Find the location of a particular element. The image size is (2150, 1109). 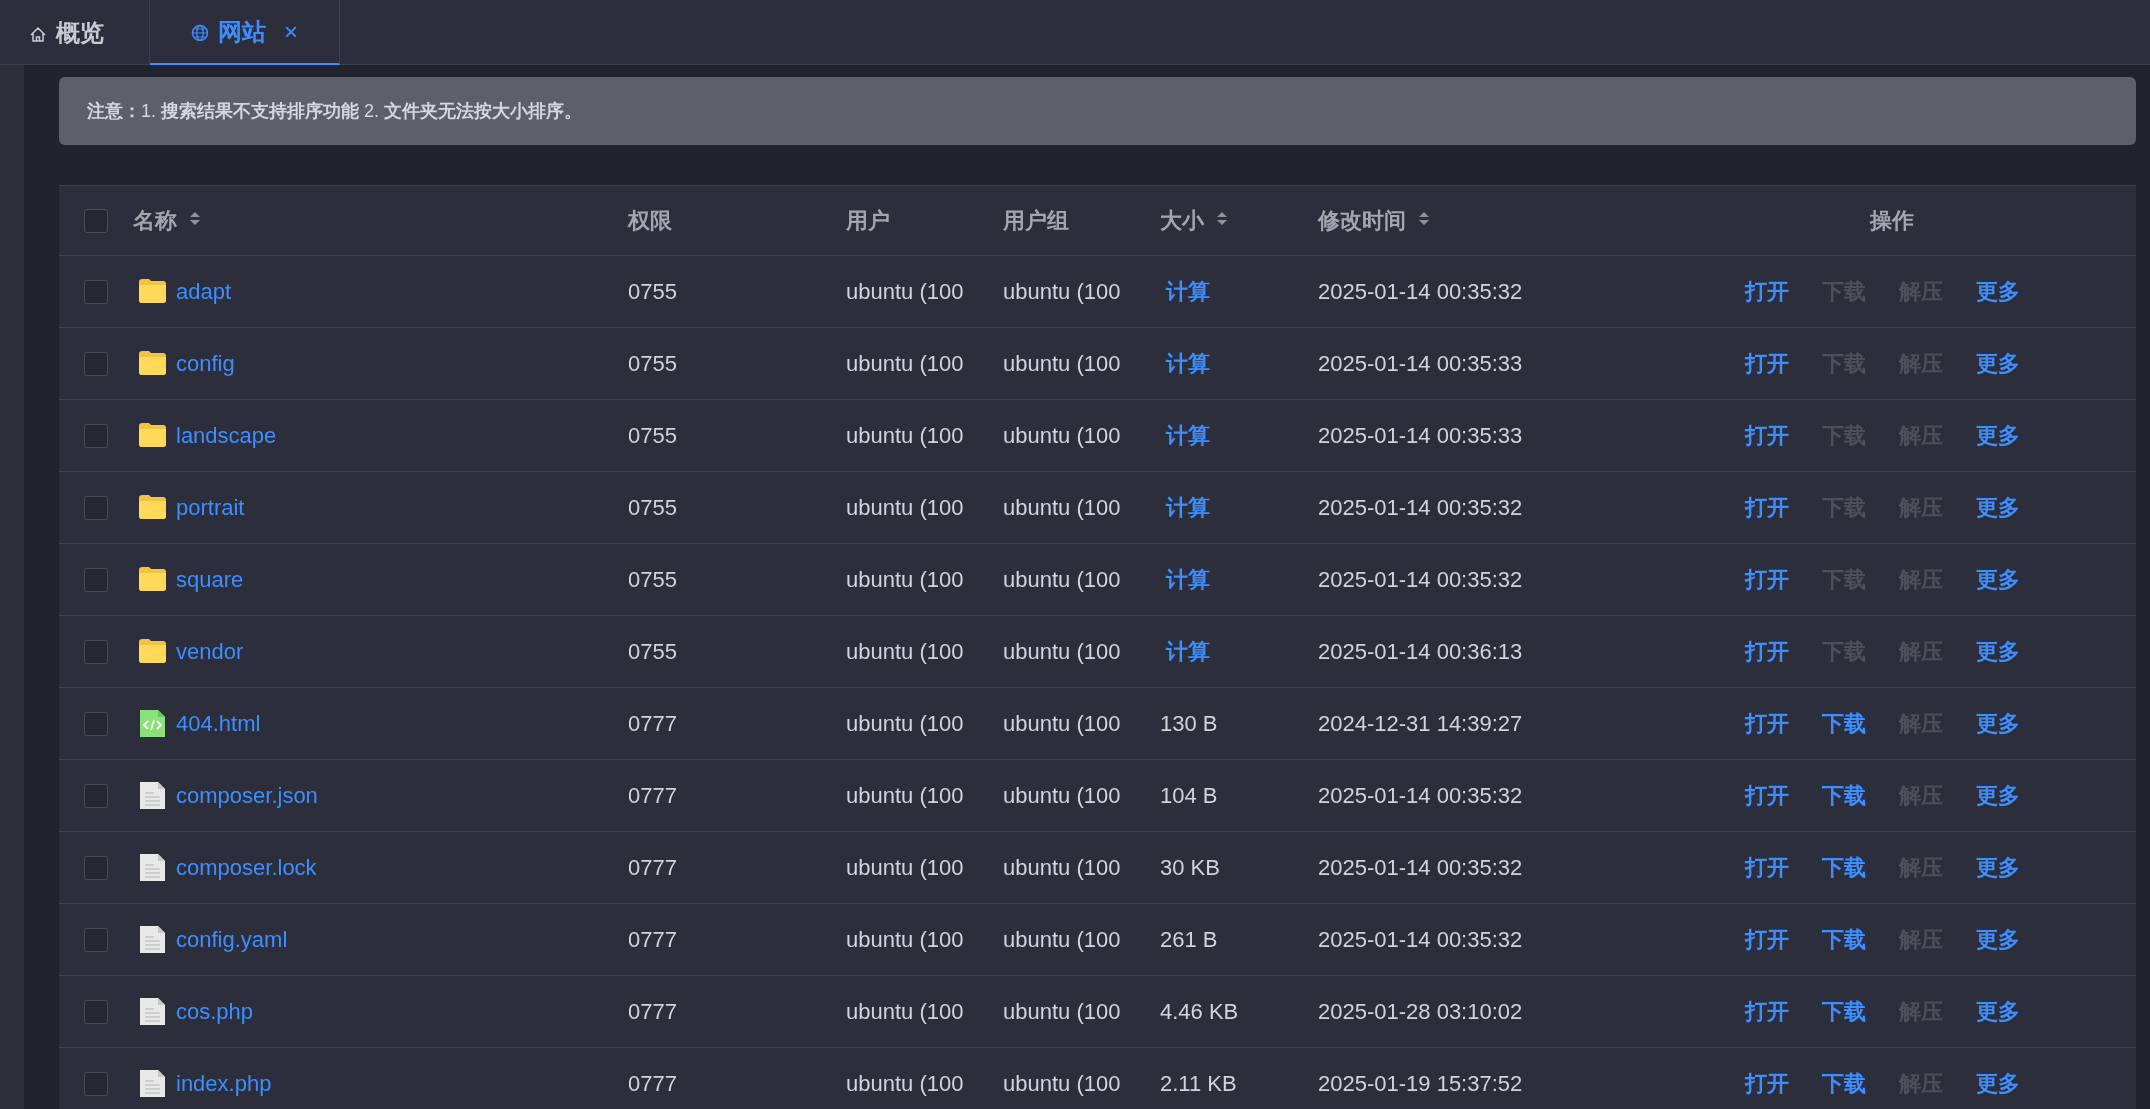

file-name-link: adapt is located at coordinates (204, 291).